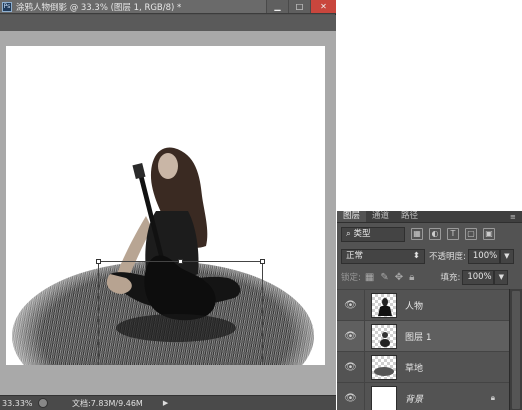 The width and height of the screenshot is (522, 410). I want to click on lock-transparent-icon: ▦, so click(369, 277).